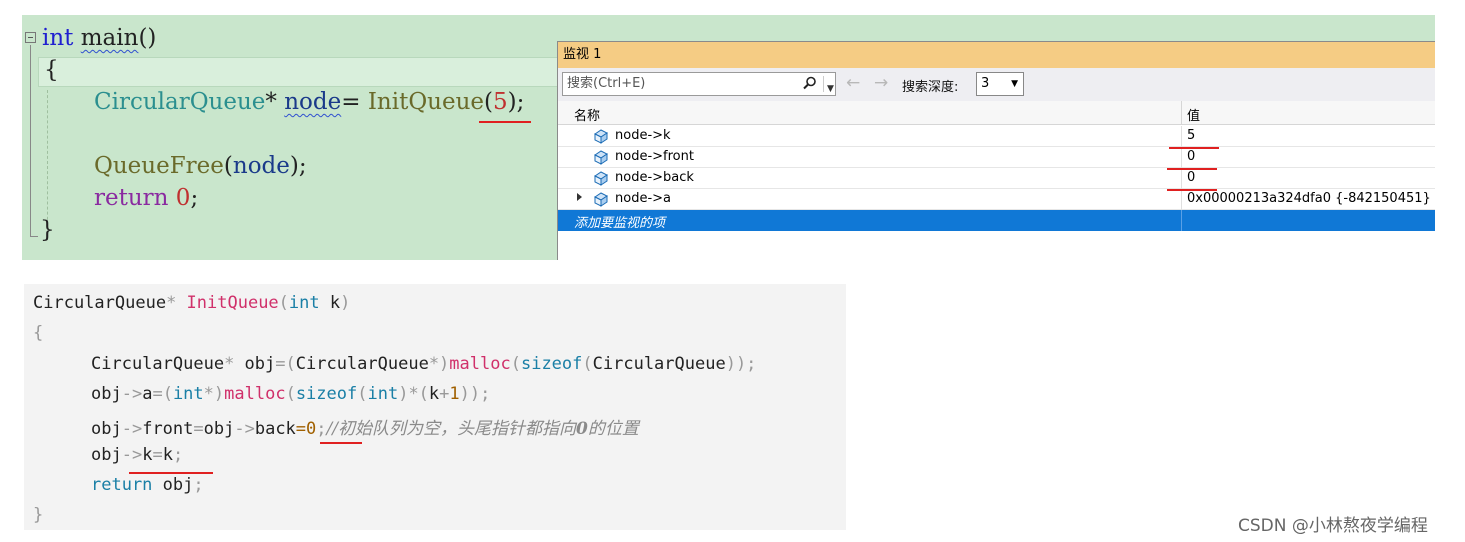  Describe the element at coordinates (1193, 114) in the screenshot. I see `column-header-value: 值` at that location.